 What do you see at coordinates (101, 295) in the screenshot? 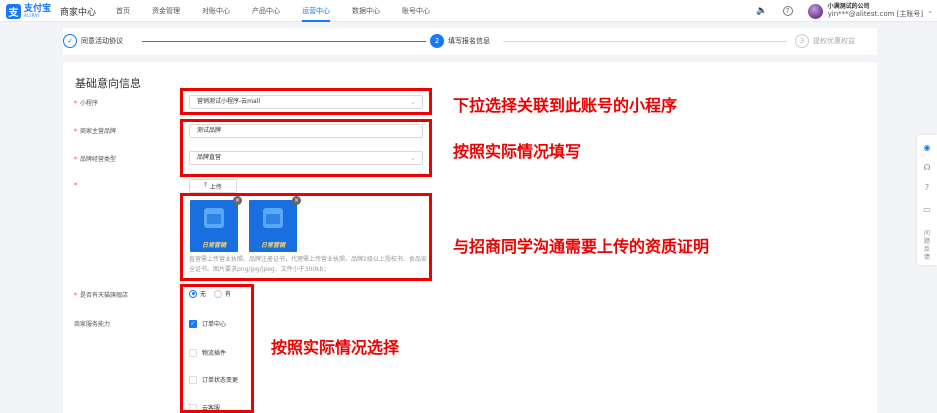
I see `tmall-label: * 是否有天猫旗舰店` at bounding box center [101, 295].